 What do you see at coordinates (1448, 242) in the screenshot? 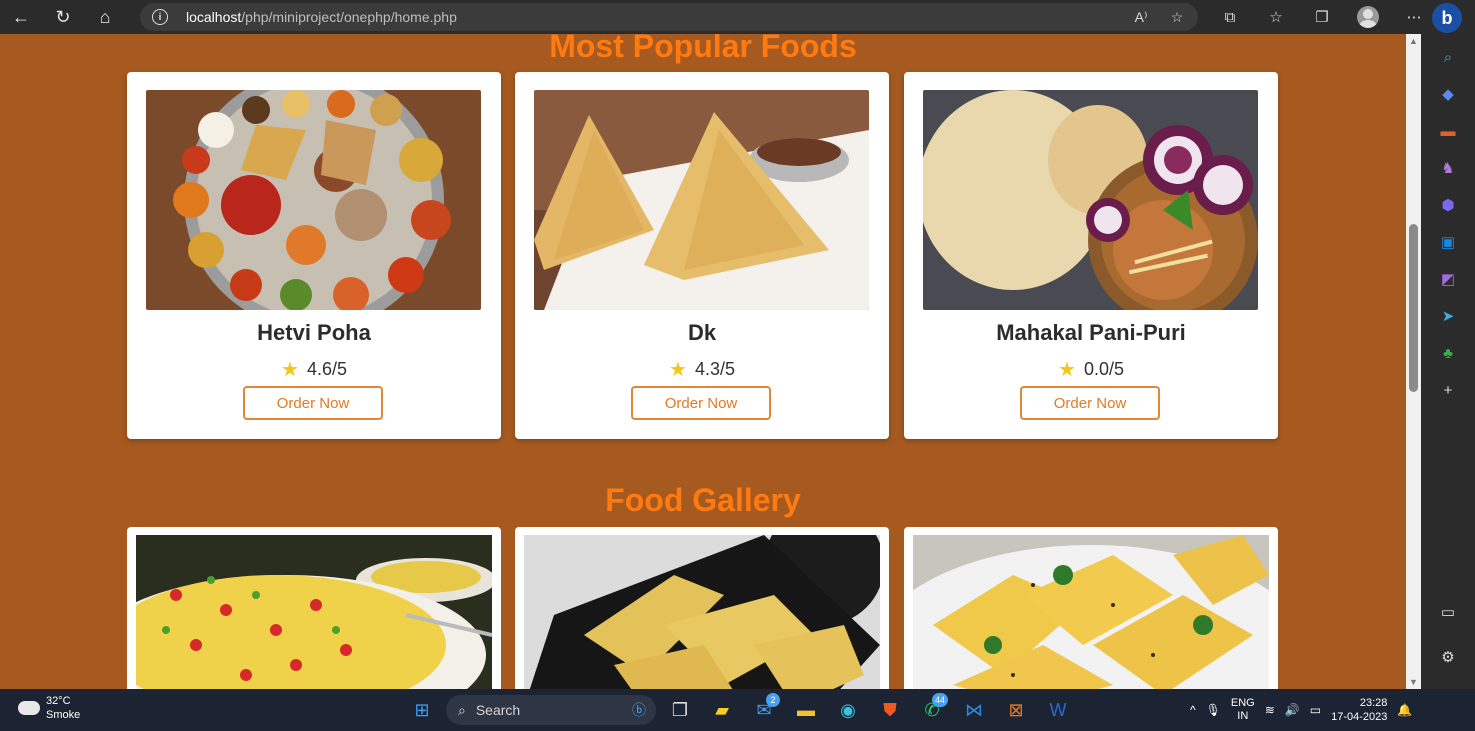
I see `outlook-icon: ▣` at bounding box center [1448, 242].